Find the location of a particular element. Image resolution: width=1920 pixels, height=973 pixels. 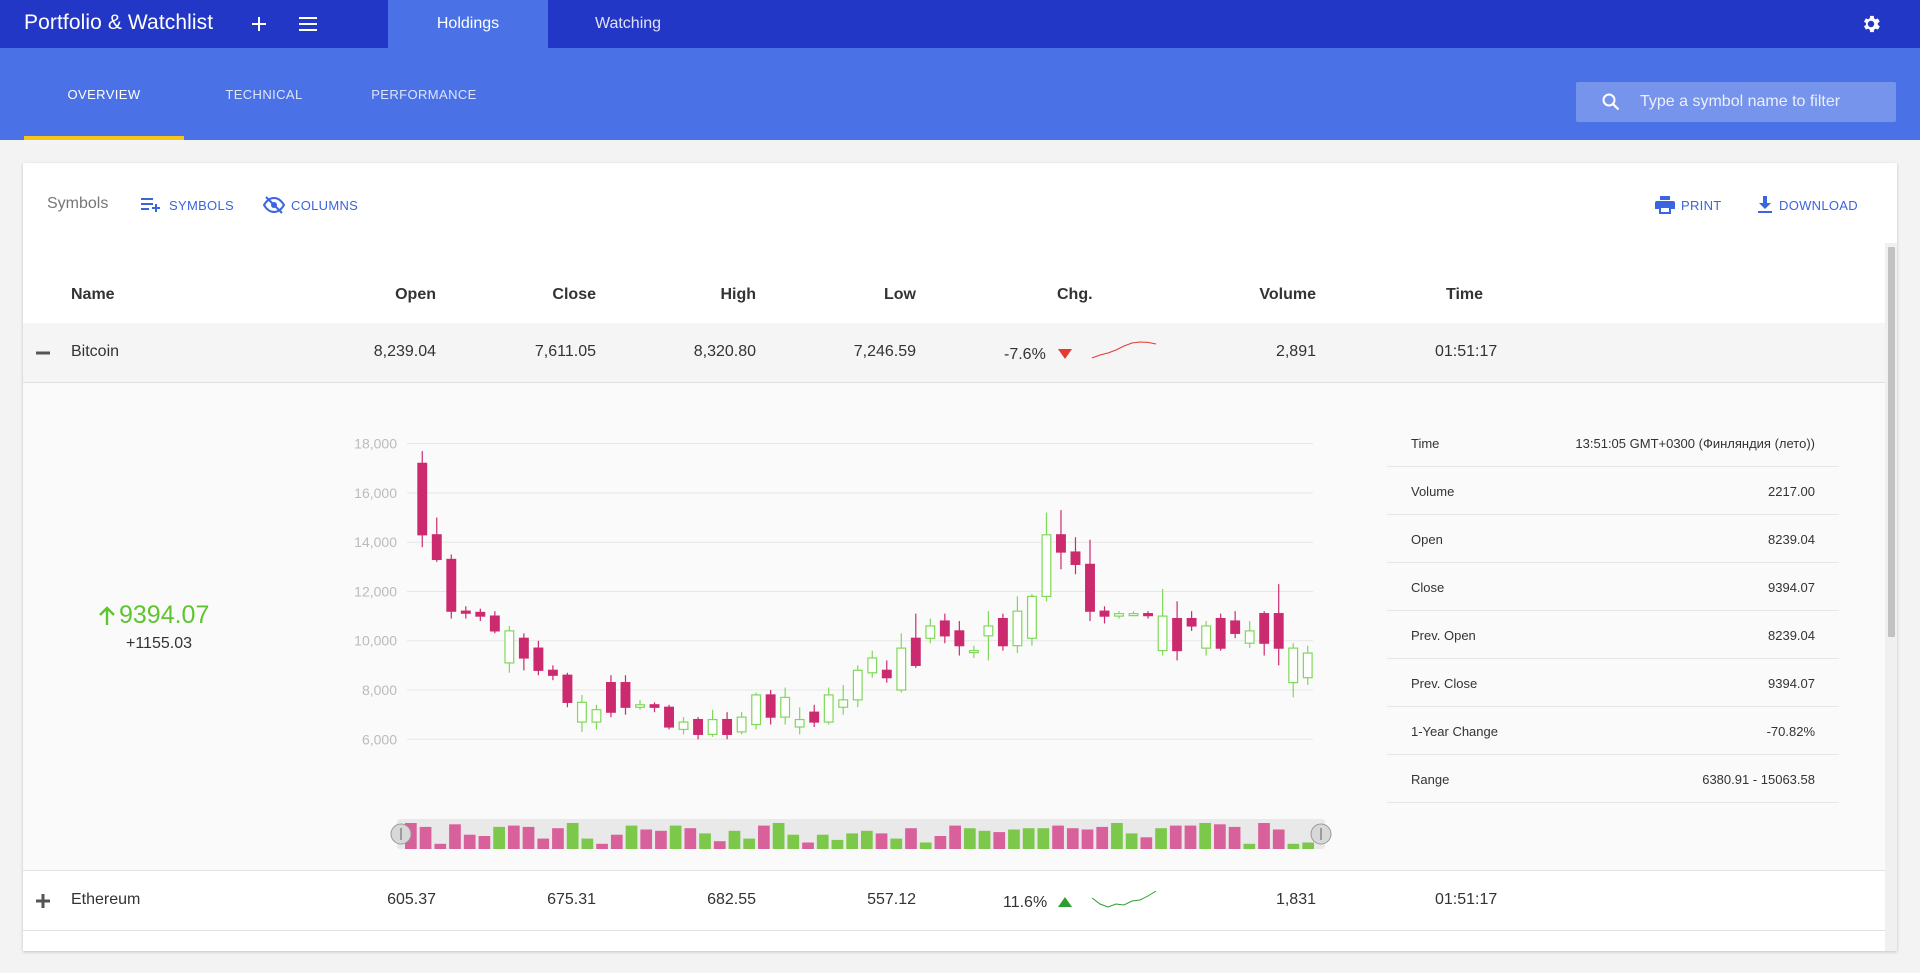

menu-icon is located at coordinates (308, 24).